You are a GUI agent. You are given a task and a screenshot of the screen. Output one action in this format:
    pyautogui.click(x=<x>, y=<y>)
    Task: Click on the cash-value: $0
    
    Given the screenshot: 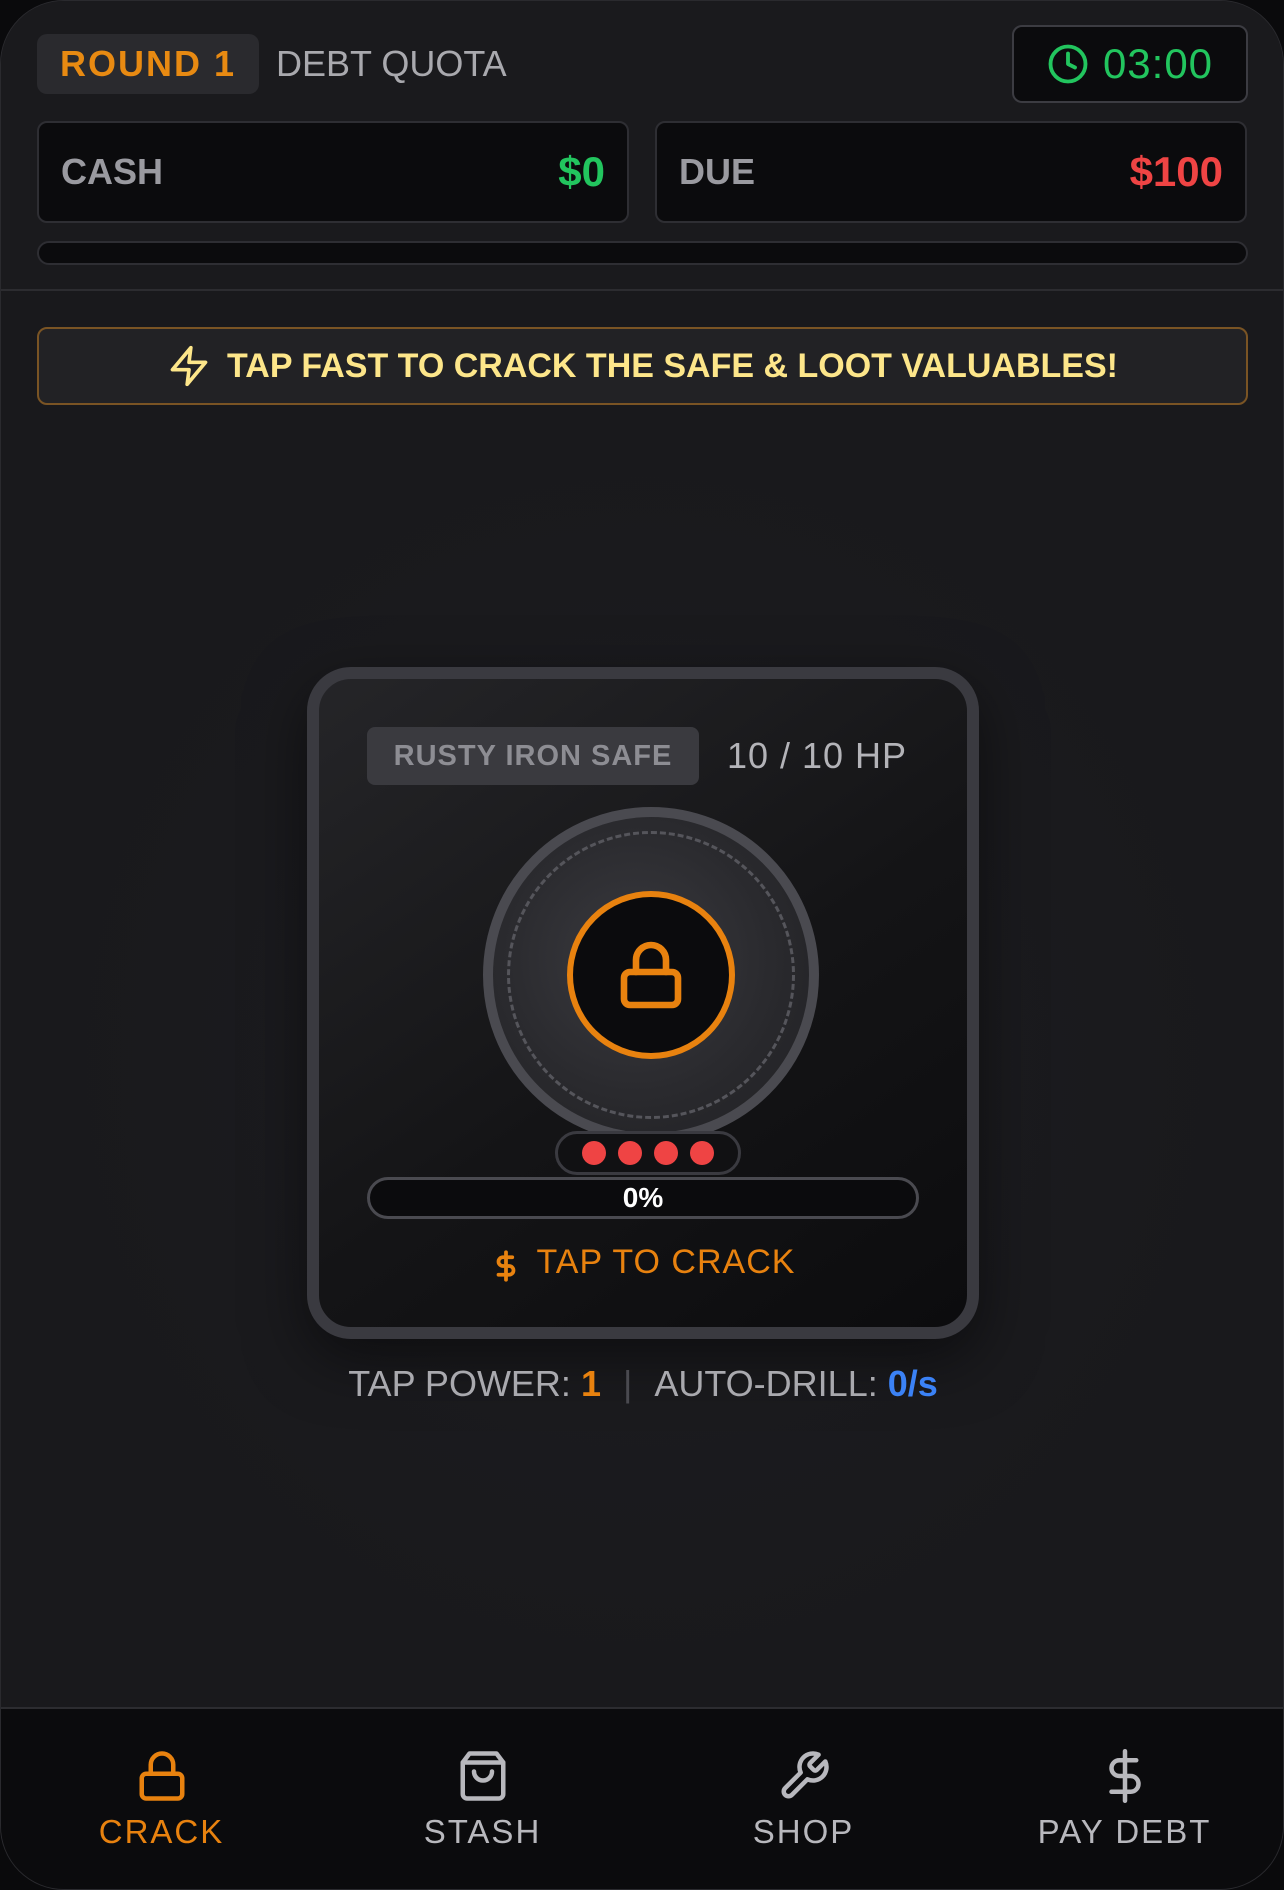 What is the action you would take?
    pyautogui.click(x=581, y=171)
    